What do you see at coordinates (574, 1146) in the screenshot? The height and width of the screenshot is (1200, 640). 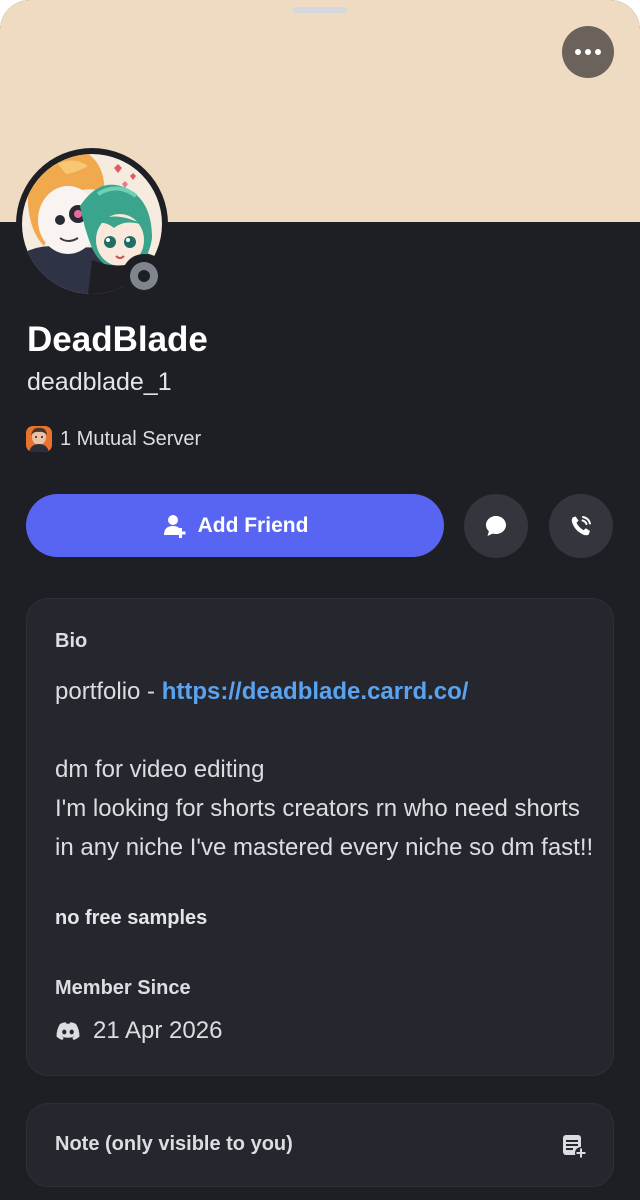 I see `add-note-icon` at bounding box center [574, 1146].